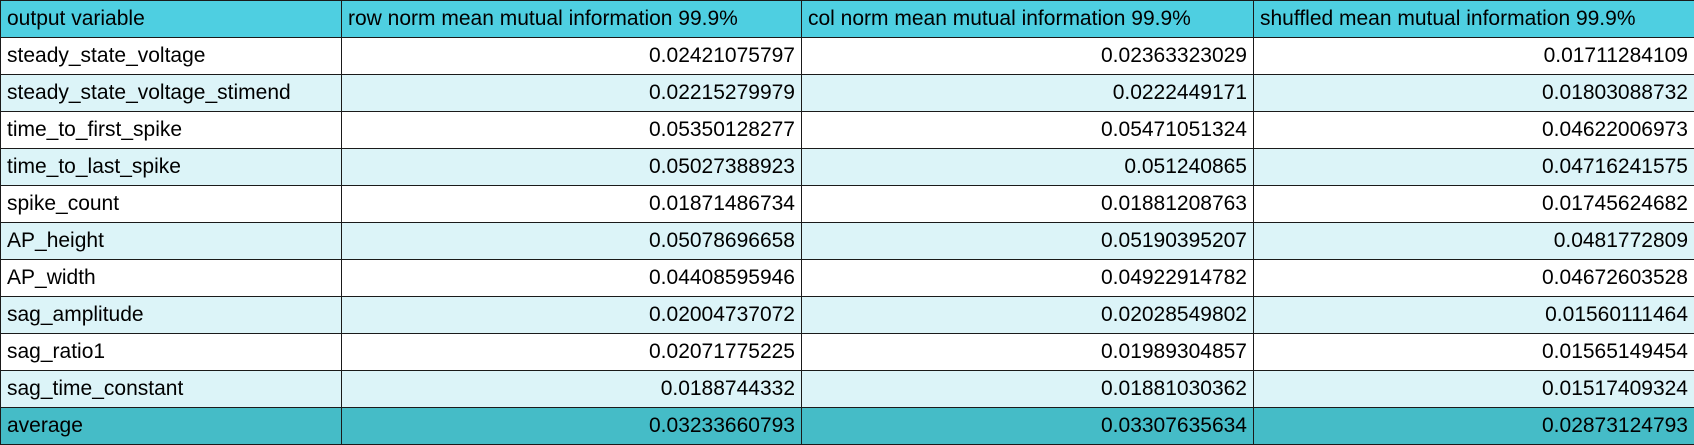 The height and width of the screenshot is (445, 1694). I want to click on cell-average-row-norm: 0.03233660793, so click(572, 426).